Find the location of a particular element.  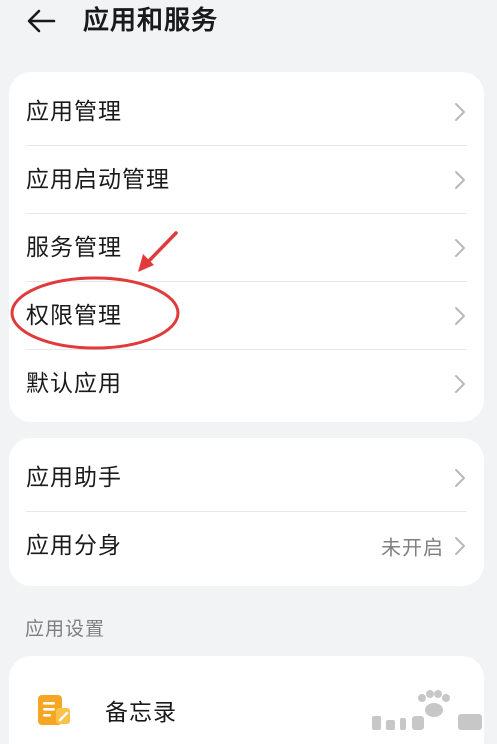

menu-item-label: 服务管理 is located at coordinates (74, 248).